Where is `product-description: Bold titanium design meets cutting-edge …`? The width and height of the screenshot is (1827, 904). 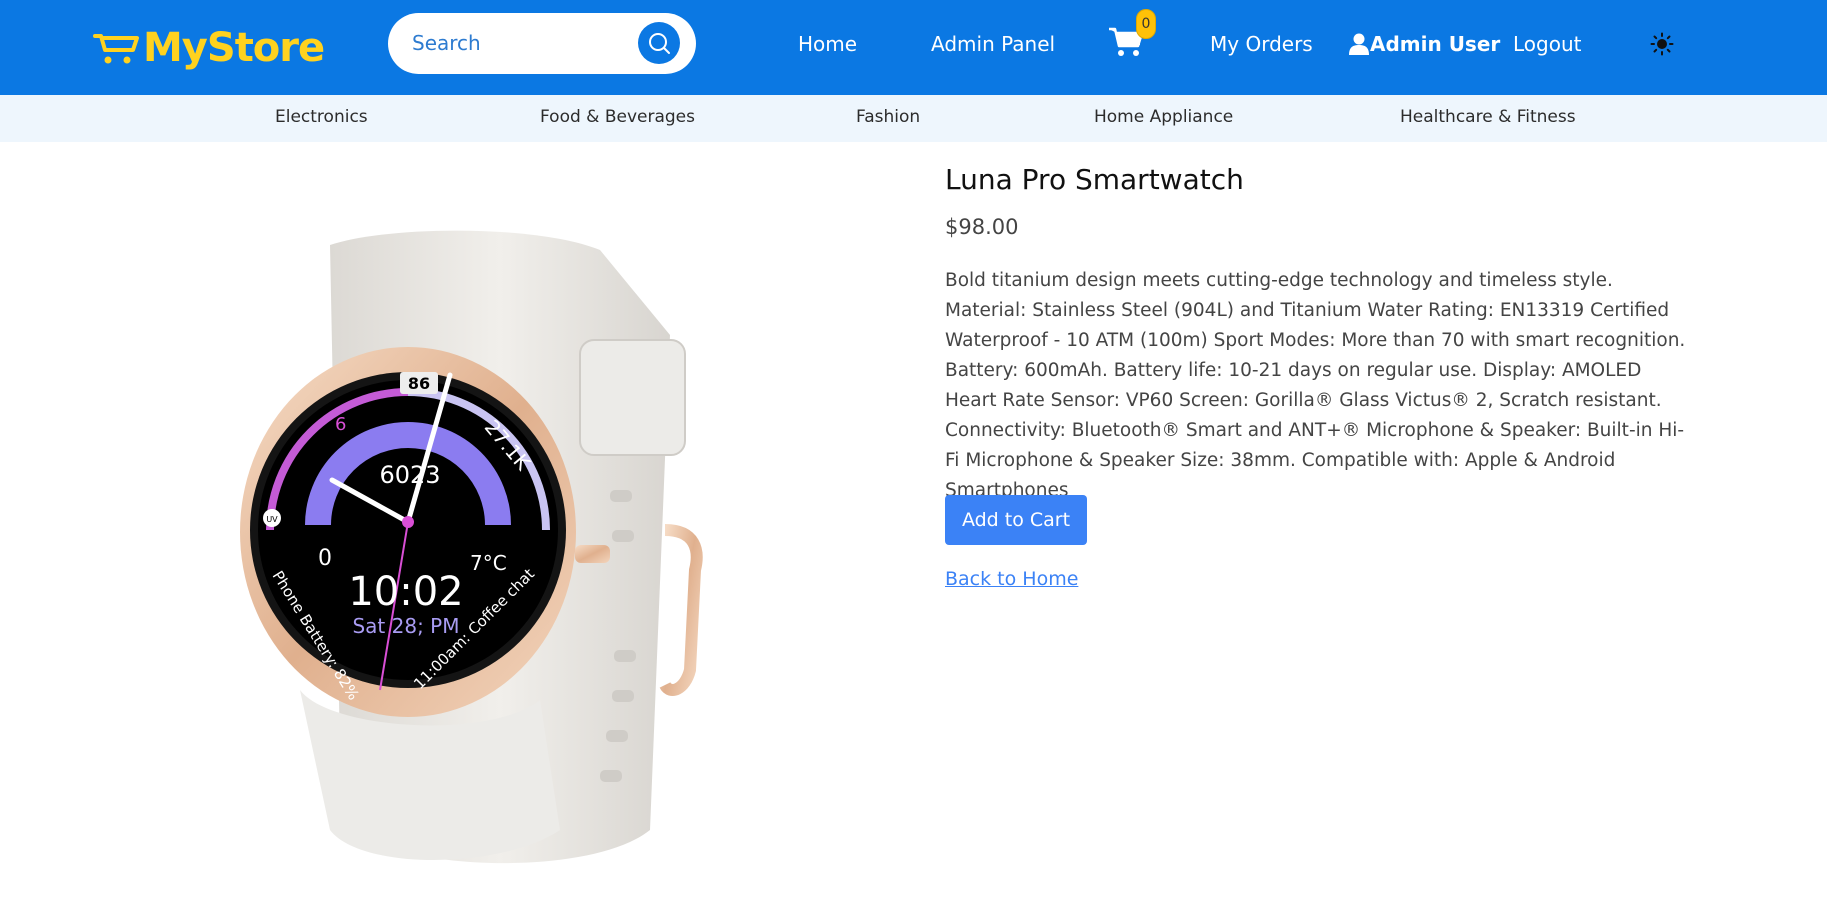
product-description: Bold titanium design meets cutting-edge … is located at coordinates (1315, 385).